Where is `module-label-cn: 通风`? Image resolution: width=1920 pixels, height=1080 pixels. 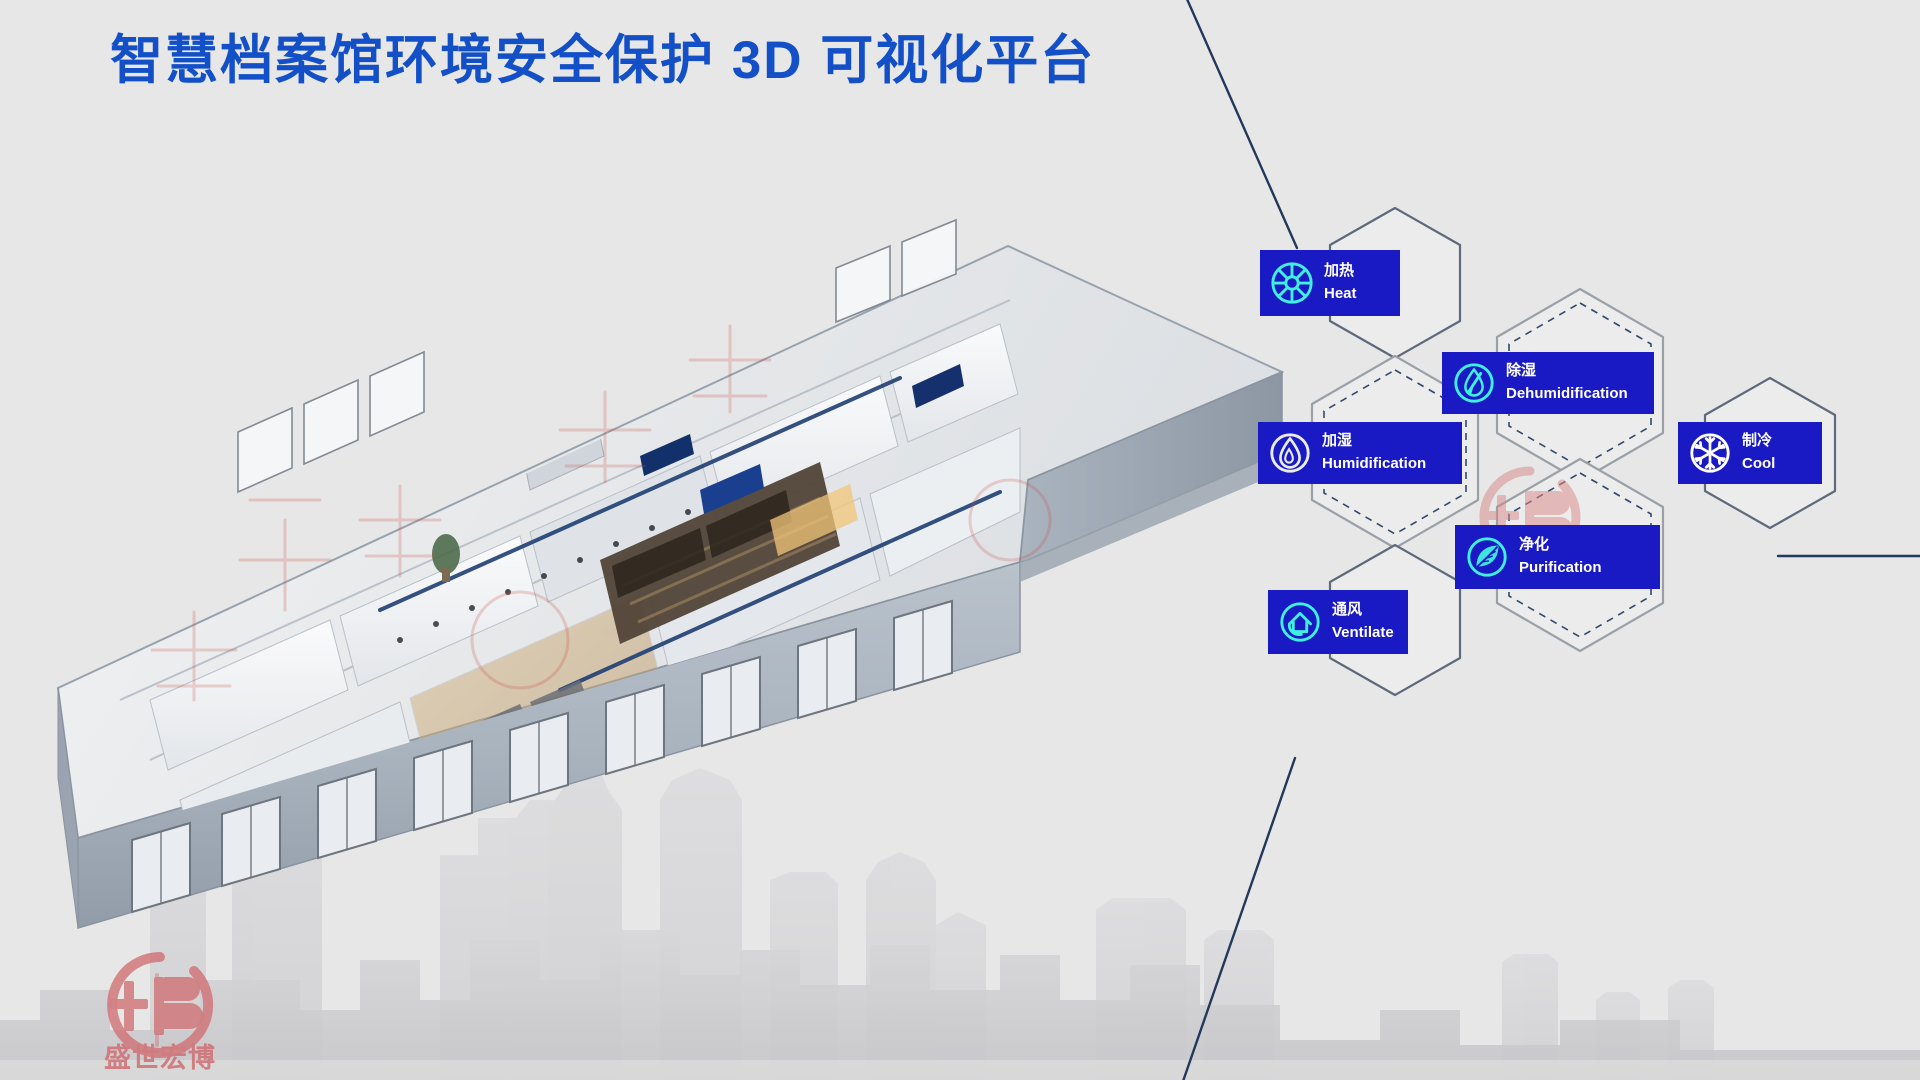
module-label-cn: 通风 is located at coordinates (1347, 610).